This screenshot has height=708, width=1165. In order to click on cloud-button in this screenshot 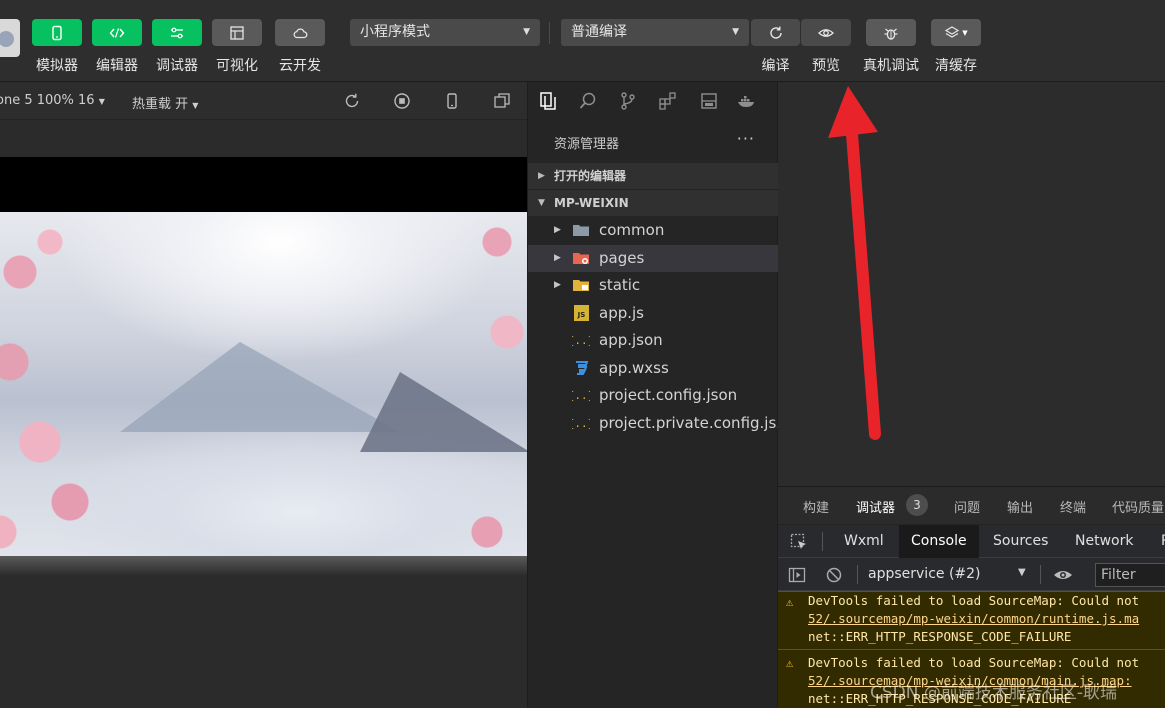, I will do `click(300, 32)`.